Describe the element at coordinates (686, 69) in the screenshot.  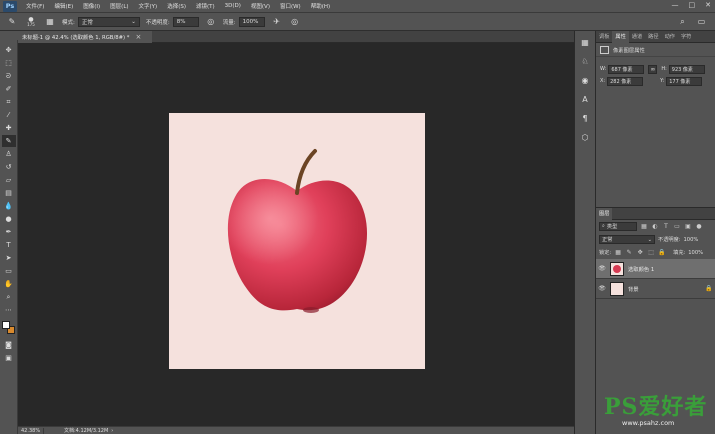
I see `height-input: 923 像素` at that location.